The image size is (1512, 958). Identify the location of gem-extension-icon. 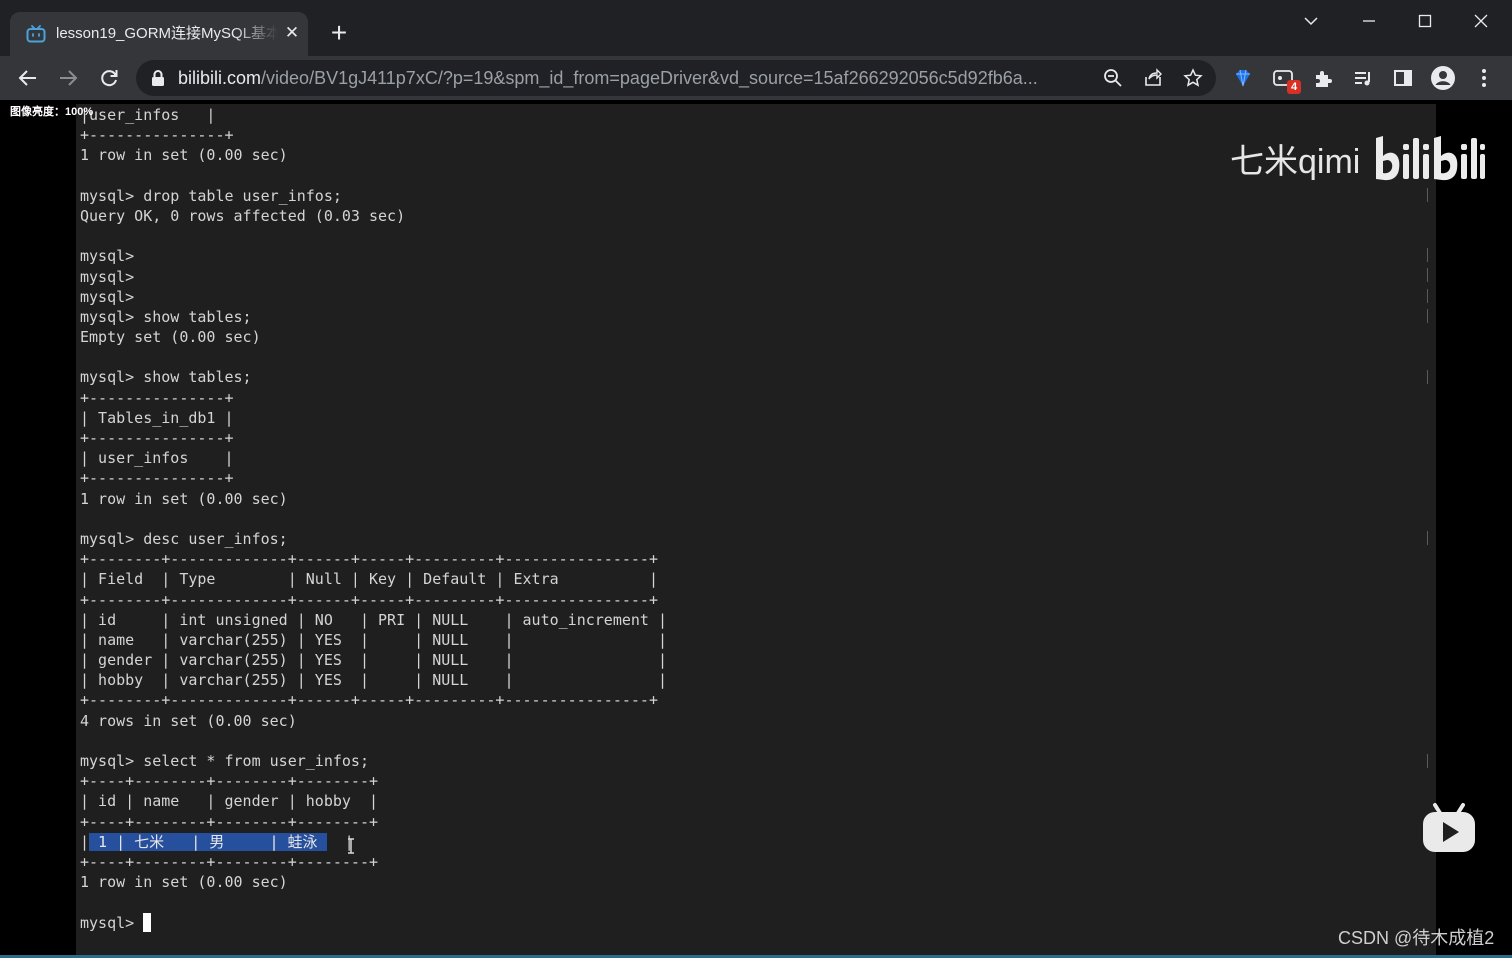
(1243, 78).